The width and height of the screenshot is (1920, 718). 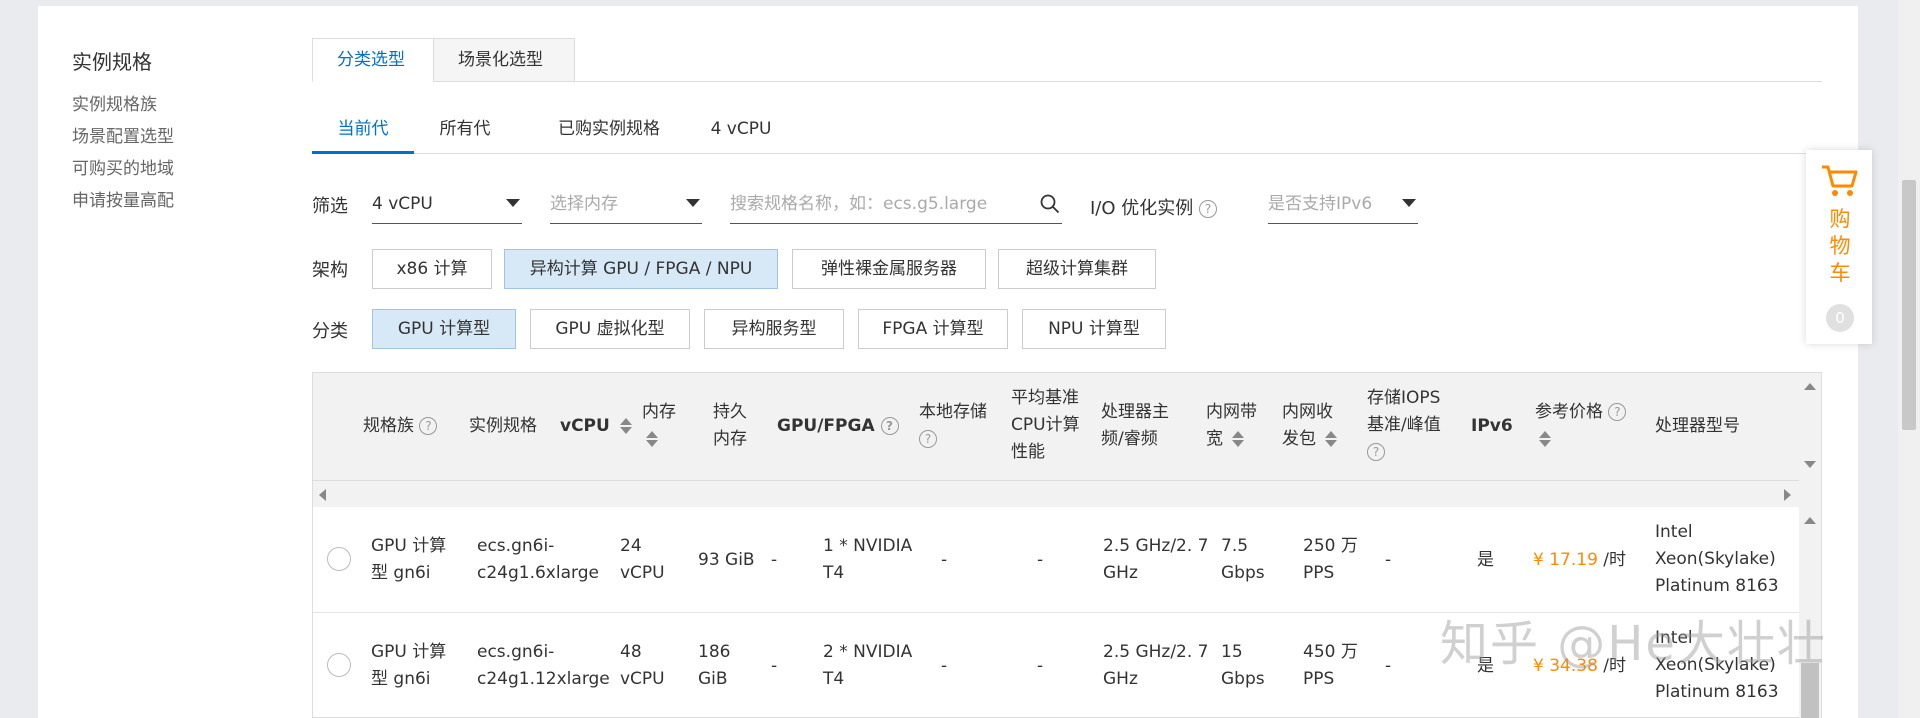 I want to click on tab-scenario-selection: 场景化选型, so click(x=504, y=60).